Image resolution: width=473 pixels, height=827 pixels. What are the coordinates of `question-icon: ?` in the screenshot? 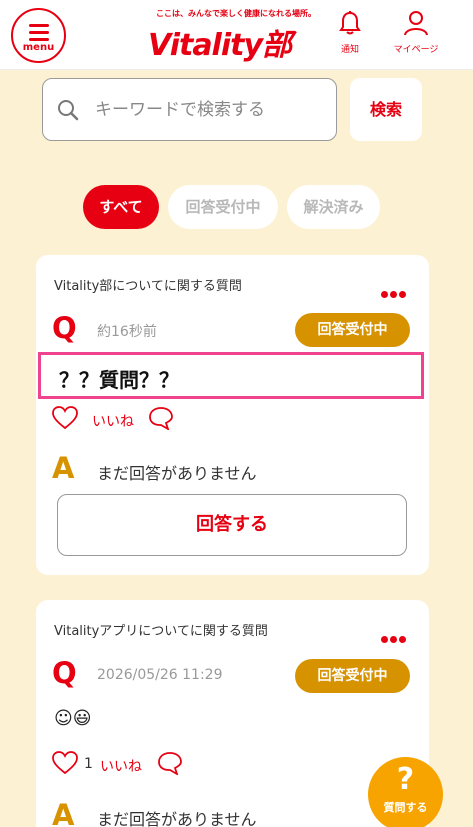 It's located at (405, 779).